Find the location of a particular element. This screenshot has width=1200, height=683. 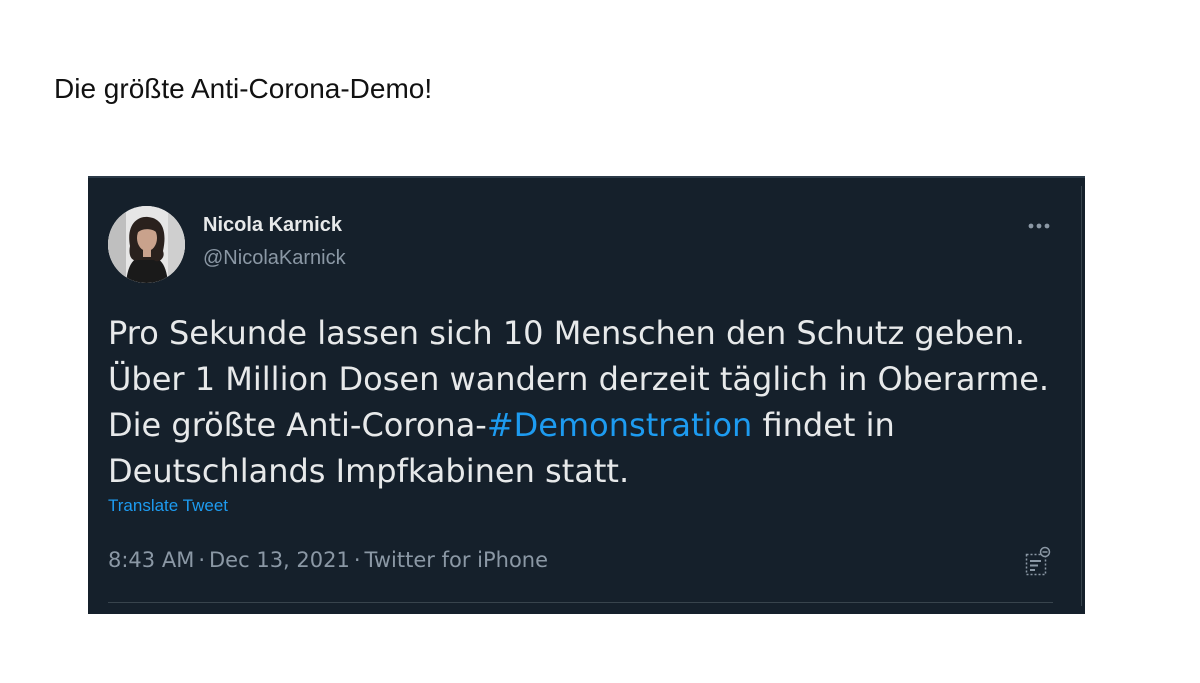

tweet-text-segment: findet in is located at coordinates (823, 425).